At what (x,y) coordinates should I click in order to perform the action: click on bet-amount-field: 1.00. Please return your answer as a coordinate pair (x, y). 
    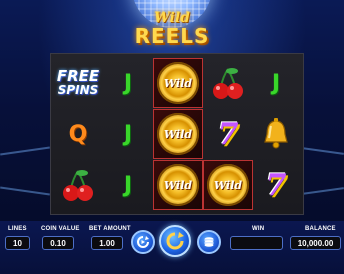
    Looking at the image, I should click on (107, 243).